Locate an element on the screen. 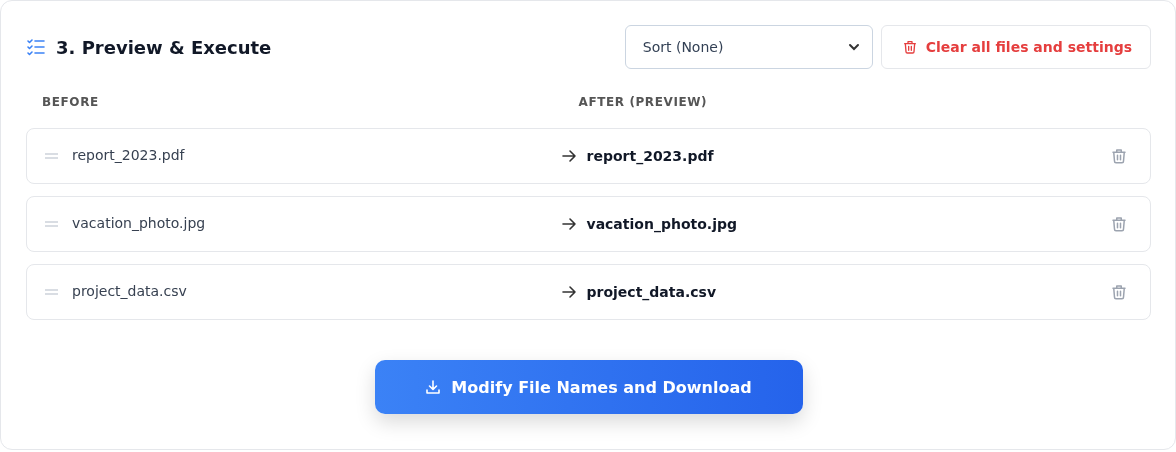 This screenshot has width=1176, height=452. new-file-name: project_data.csv is located at coordinates (651, 292).